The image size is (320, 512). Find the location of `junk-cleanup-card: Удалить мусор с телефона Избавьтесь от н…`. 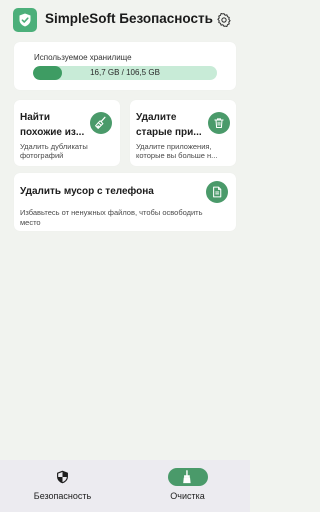

junk-cleanup-card: Удалить мусор с телефона Избавьтесь от н… is located at coordinates (125, 202).